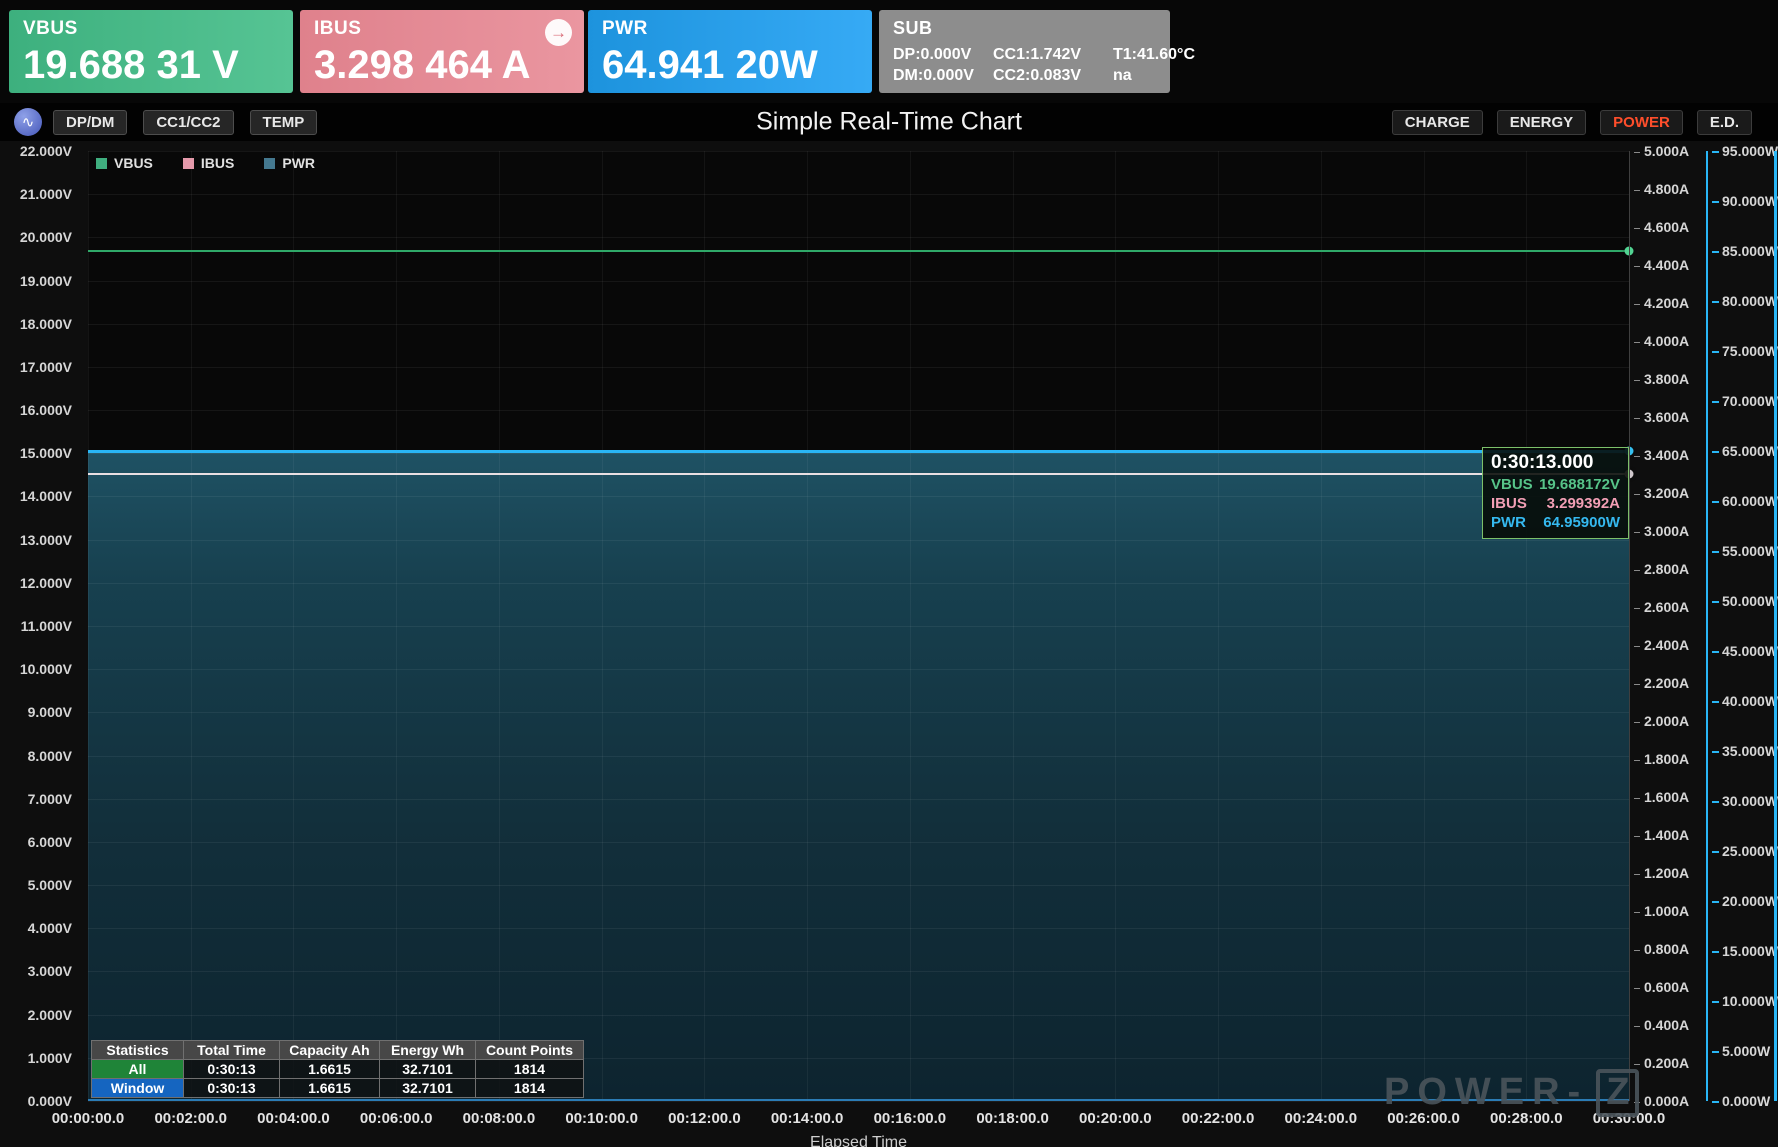 This screenshot has height=1147, width=1778. I want to click on current-tick-label: 3.800A, so click(1661, 379).